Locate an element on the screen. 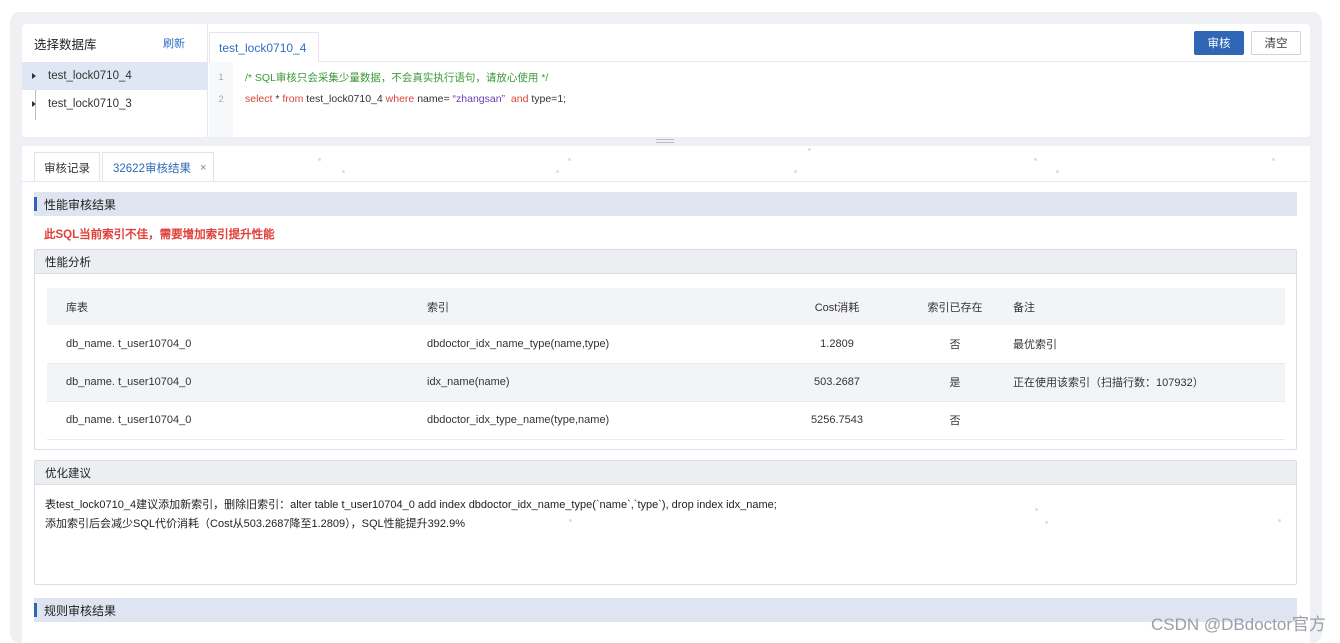 The height and width of the screenshot is (643, 1340). code-text: * is located at coordinates (277, 99).